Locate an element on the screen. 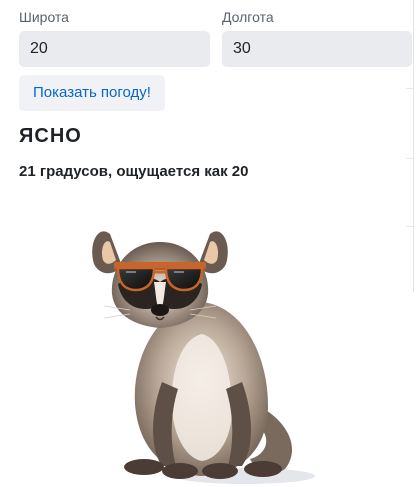 This screenshot has width=417, height=487. show-weather-button: Показать погоду! is located at coordinates (92, 93).